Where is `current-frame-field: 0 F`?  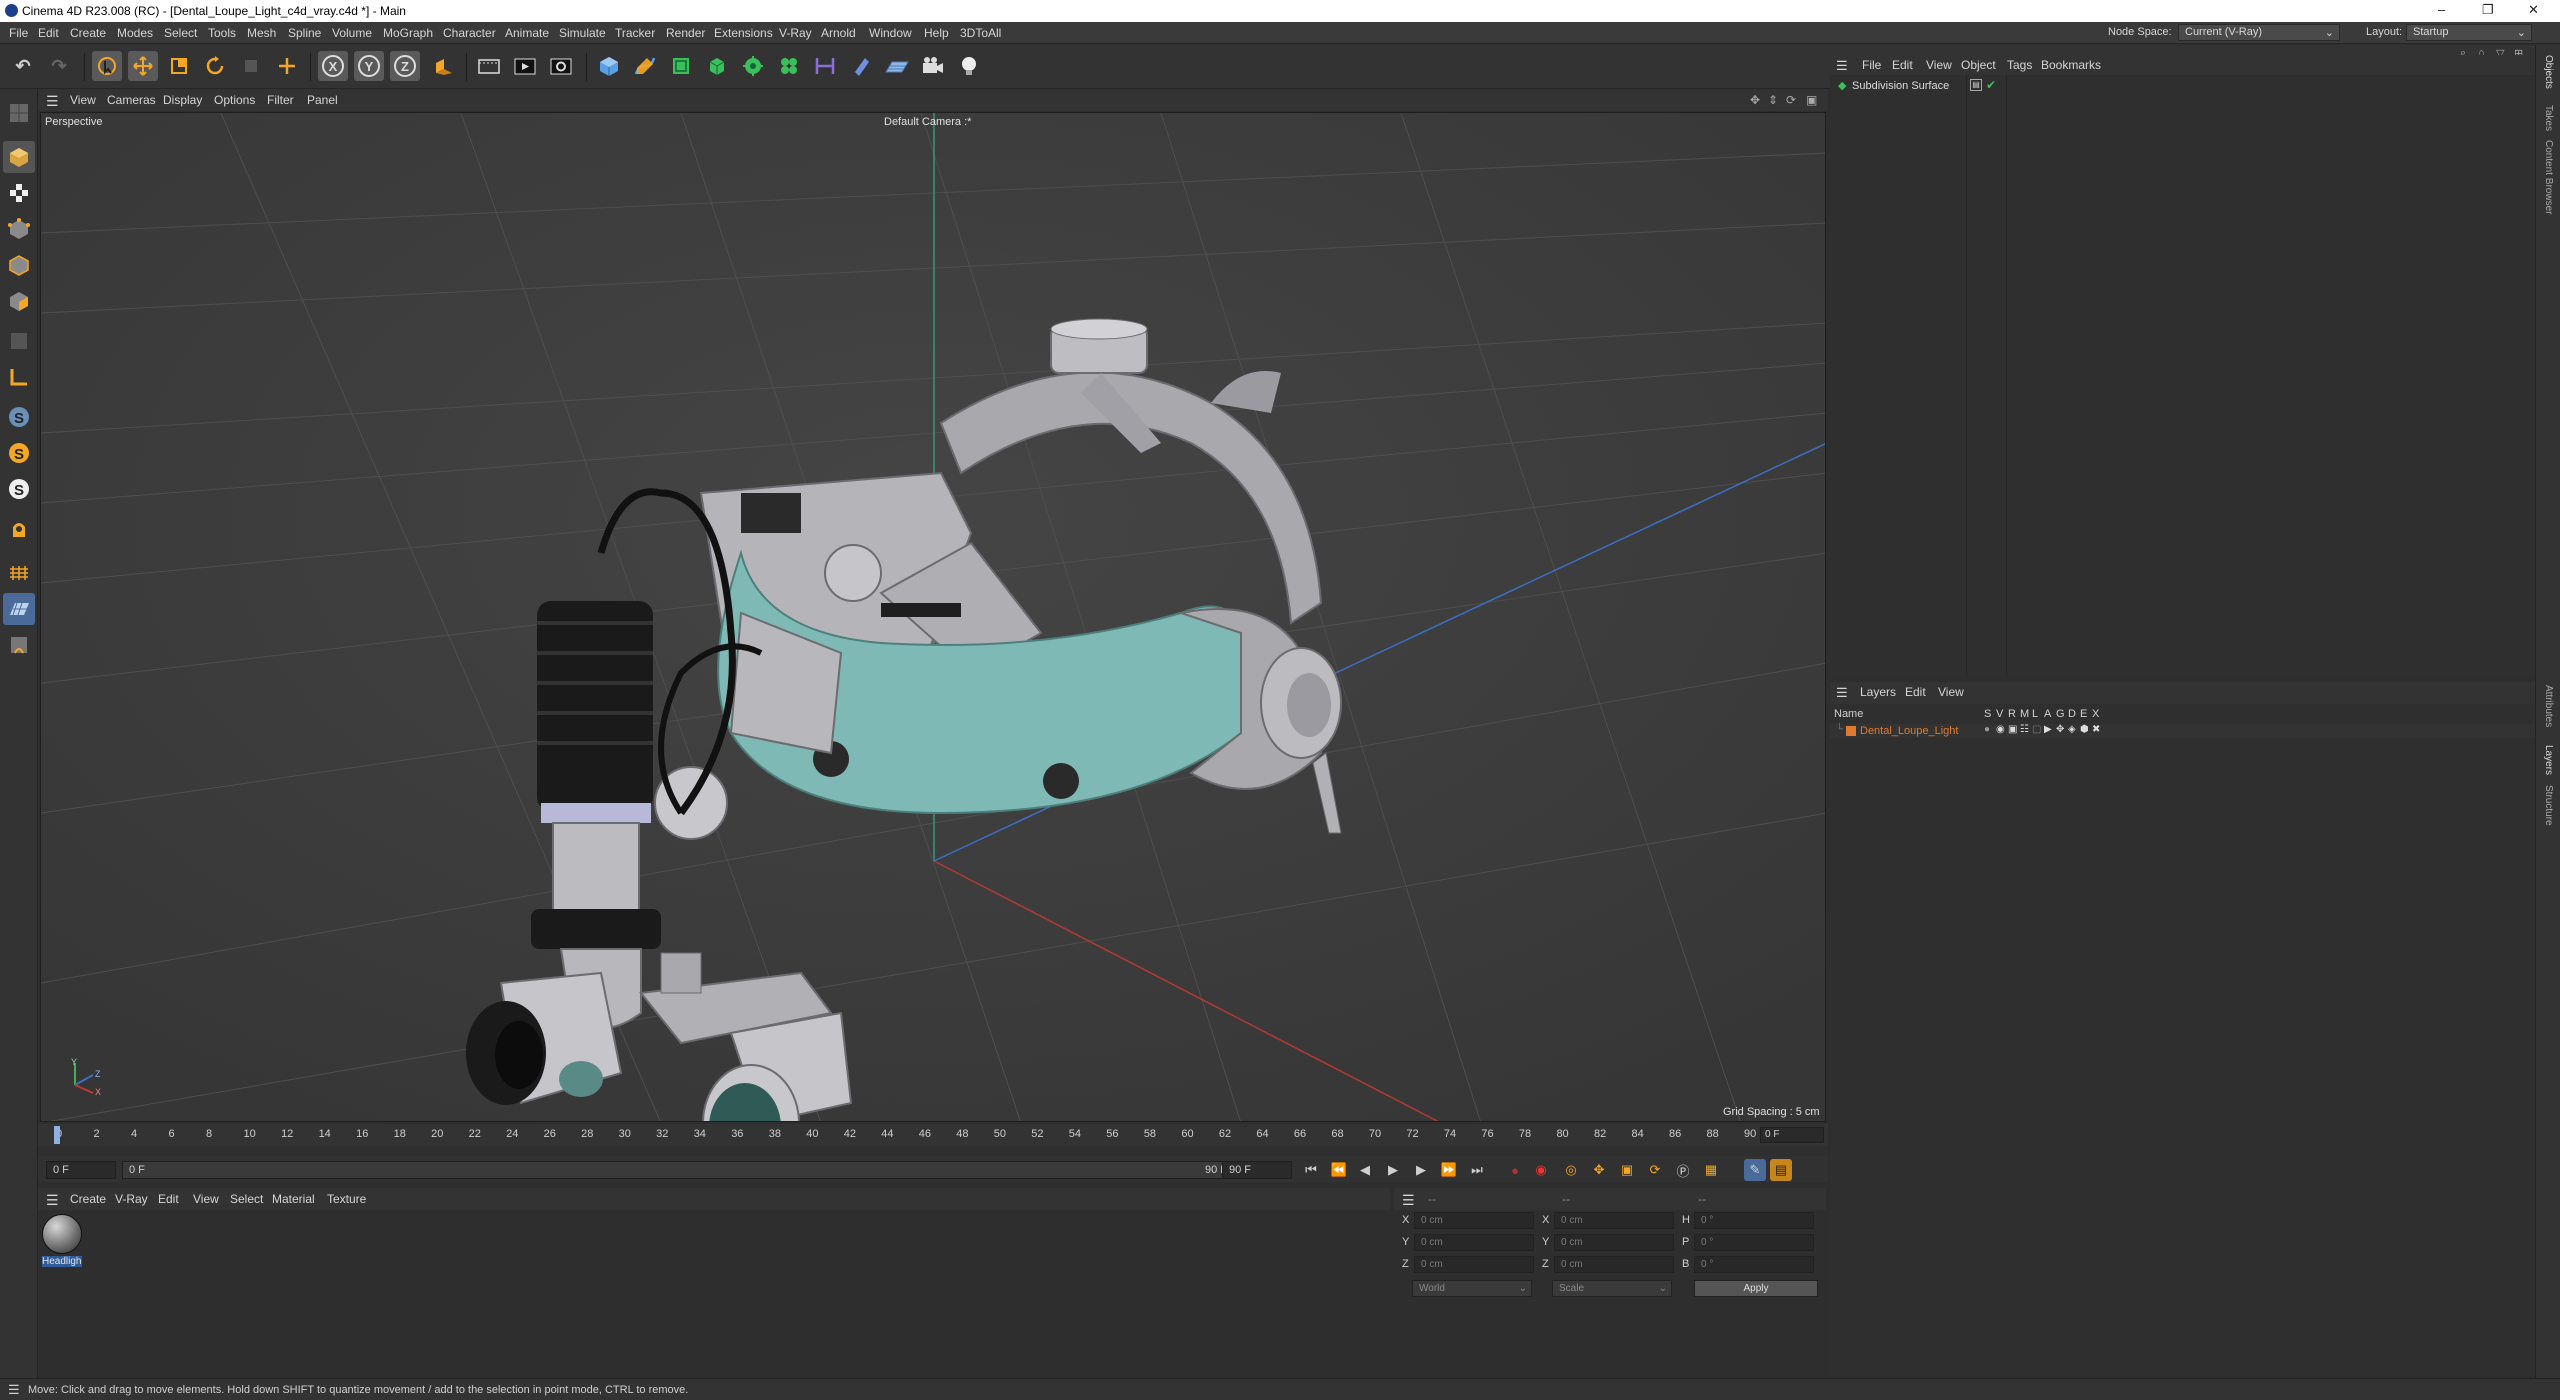 current-frame-field: 0 F is located at coordinates (1792, 1135).